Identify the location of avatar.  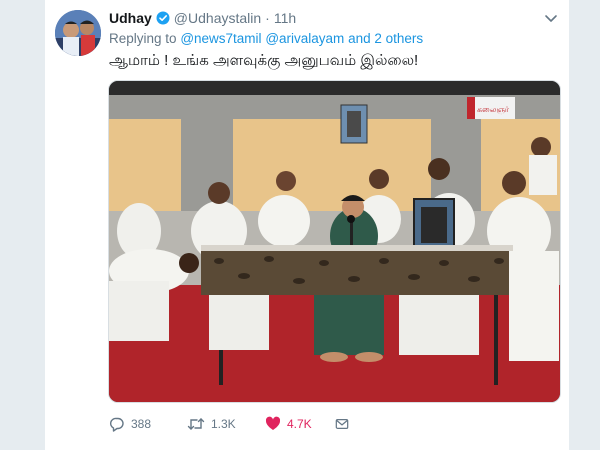
(78, 33).